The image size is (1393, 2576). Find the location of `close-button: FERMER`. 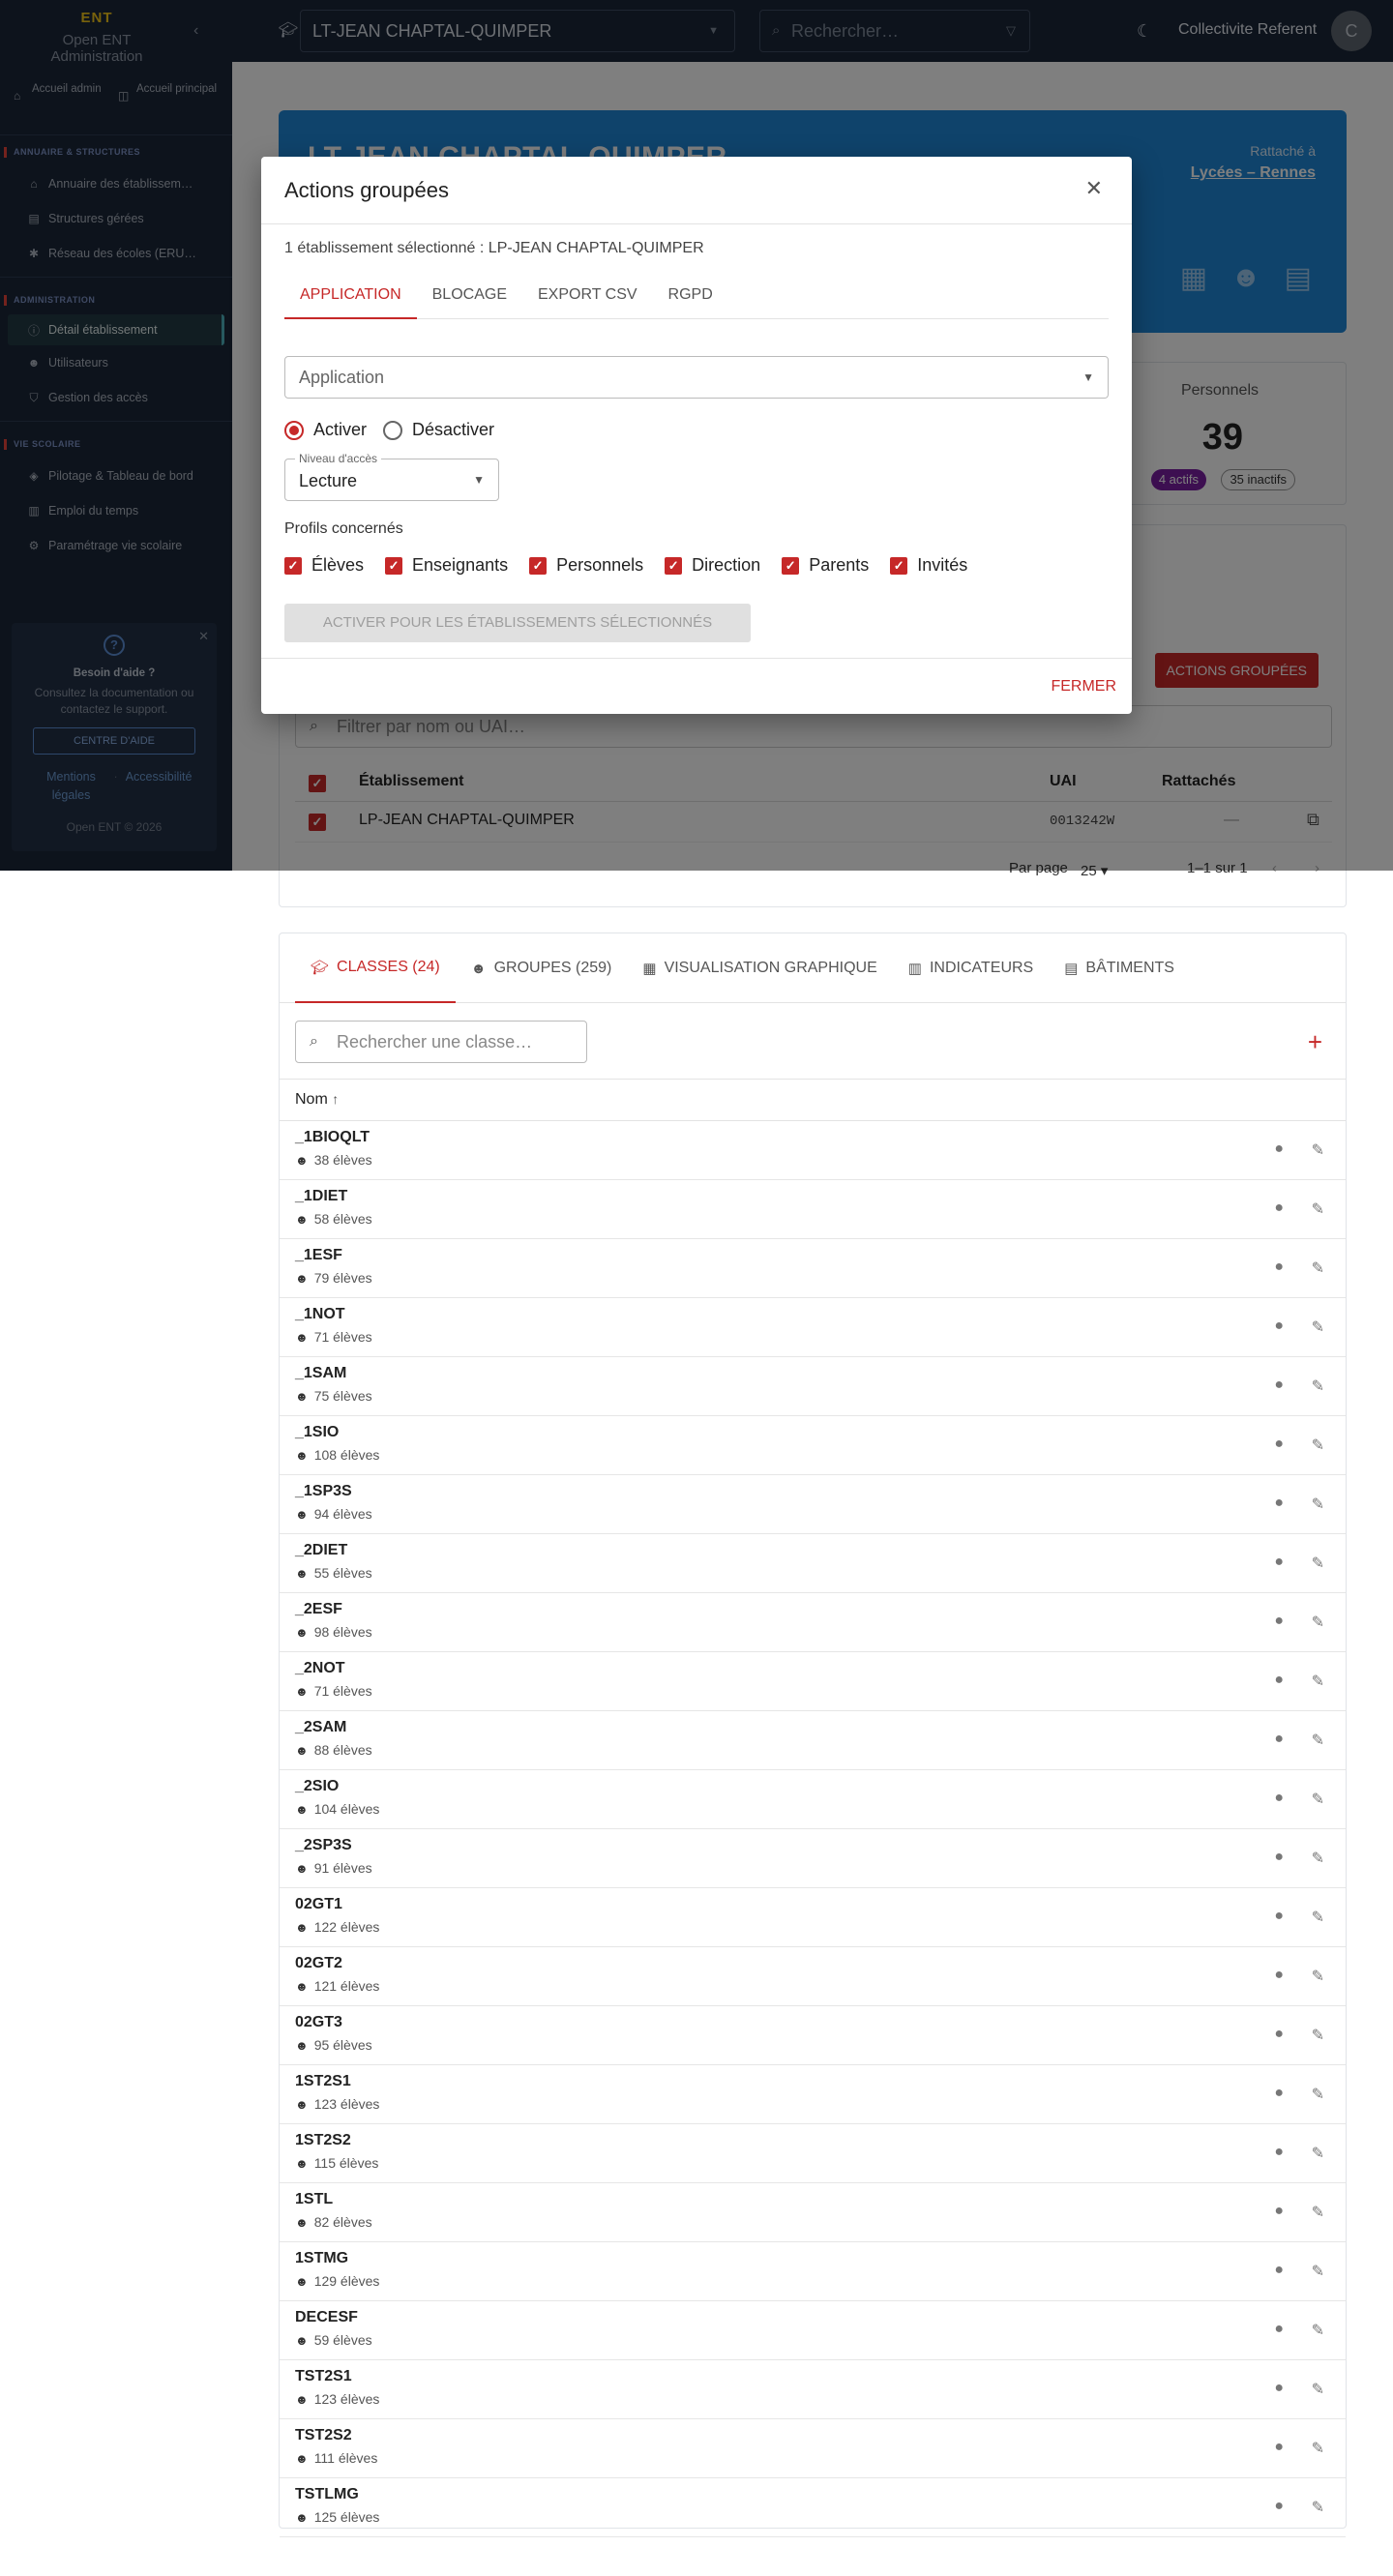

close-button: FERMER is located at coordinates (1083, 687).